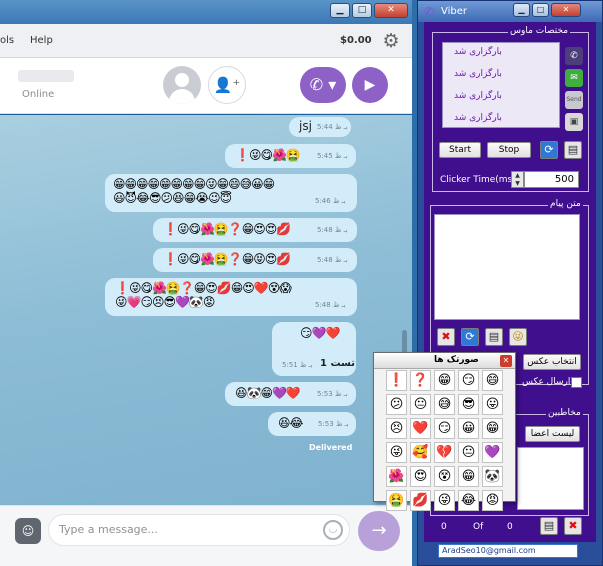  What do you see at coordinates (540, 10) in the screenshot?
I see `tool-maximize-button: □` at bounding box center [540, 10].